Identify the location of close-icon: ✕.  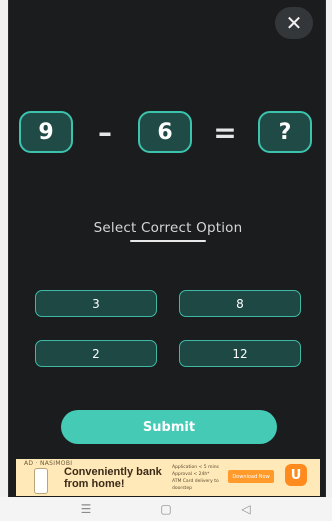
(294, 23).